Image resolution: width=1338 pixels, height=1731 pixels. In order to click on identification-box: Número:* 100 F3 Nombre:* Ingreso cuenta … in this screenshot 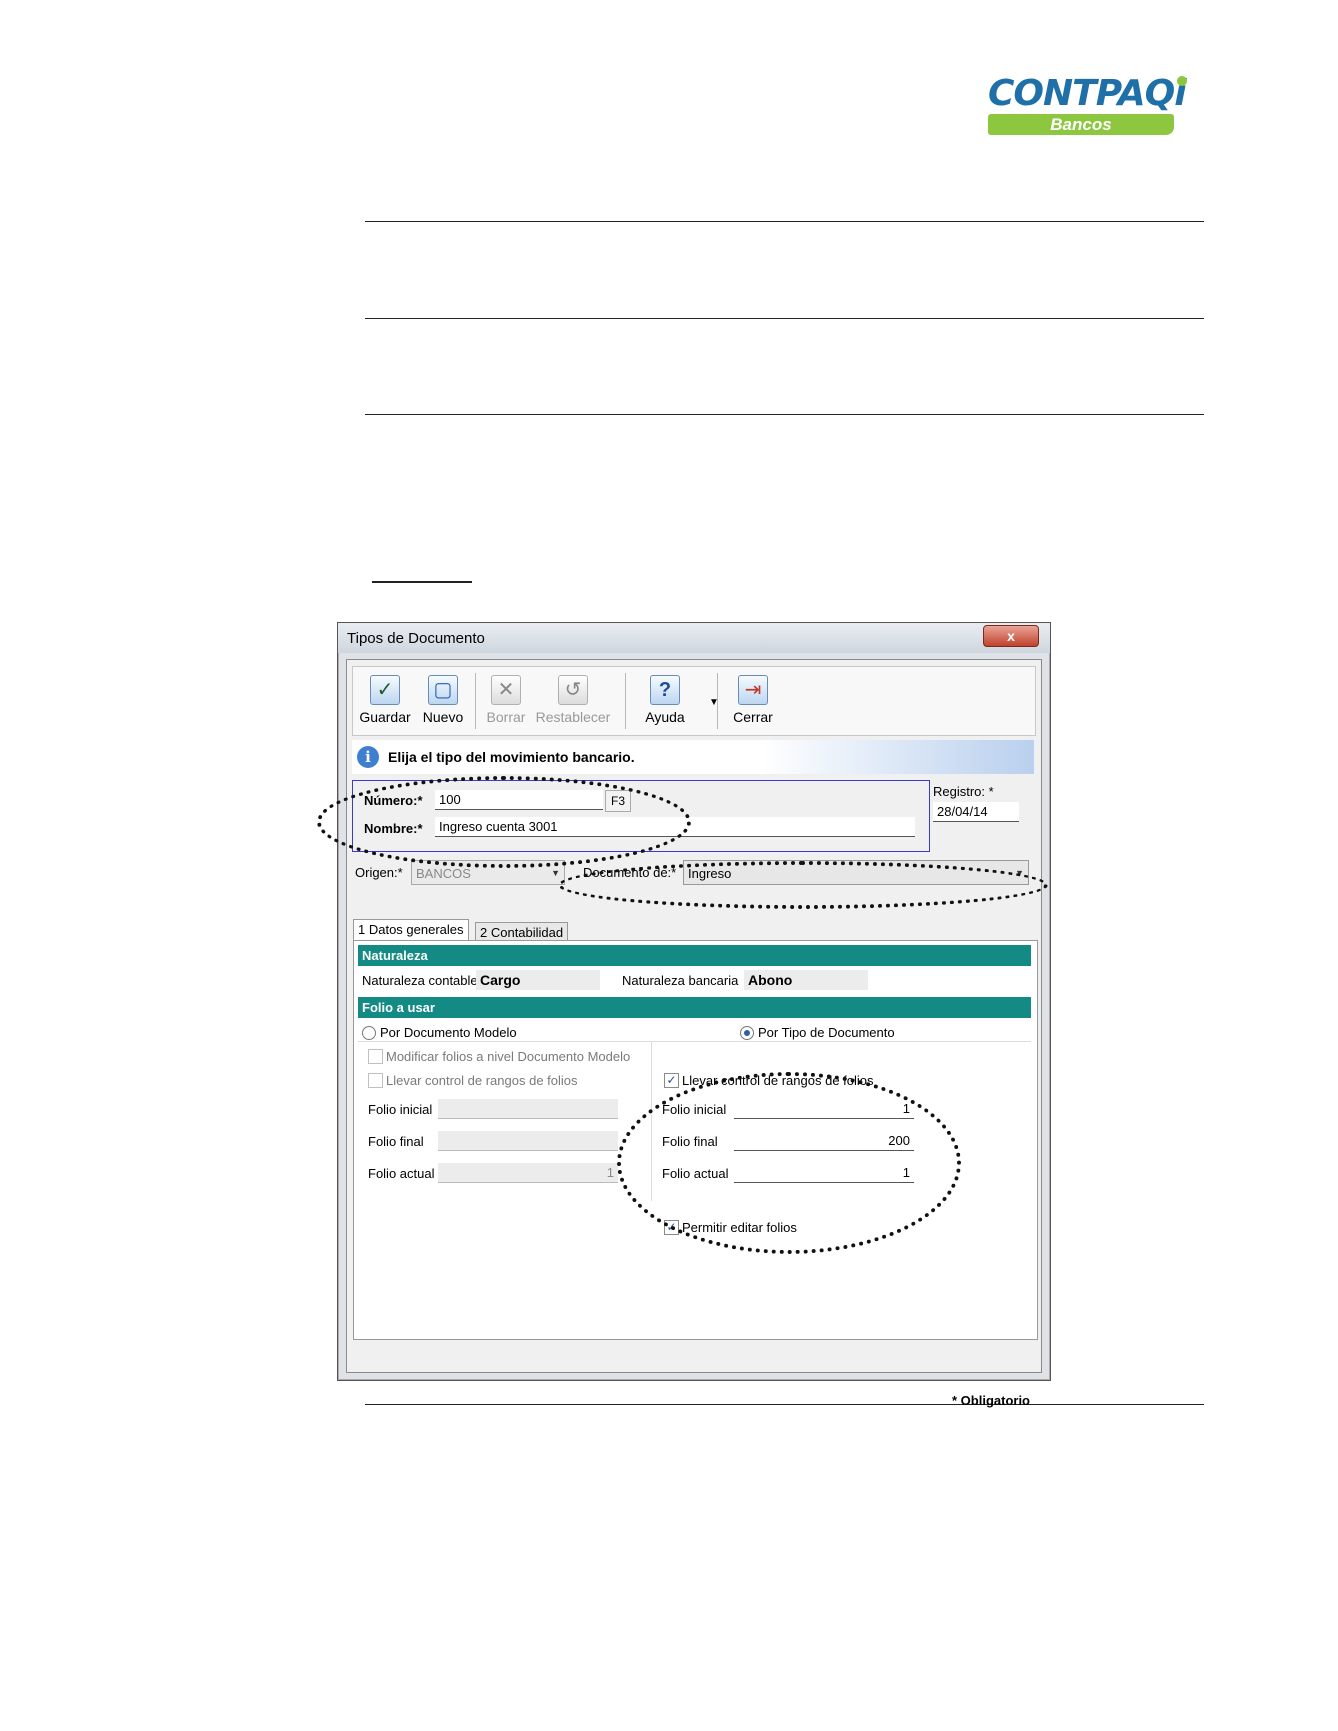, I will do `click(641, 816)`.